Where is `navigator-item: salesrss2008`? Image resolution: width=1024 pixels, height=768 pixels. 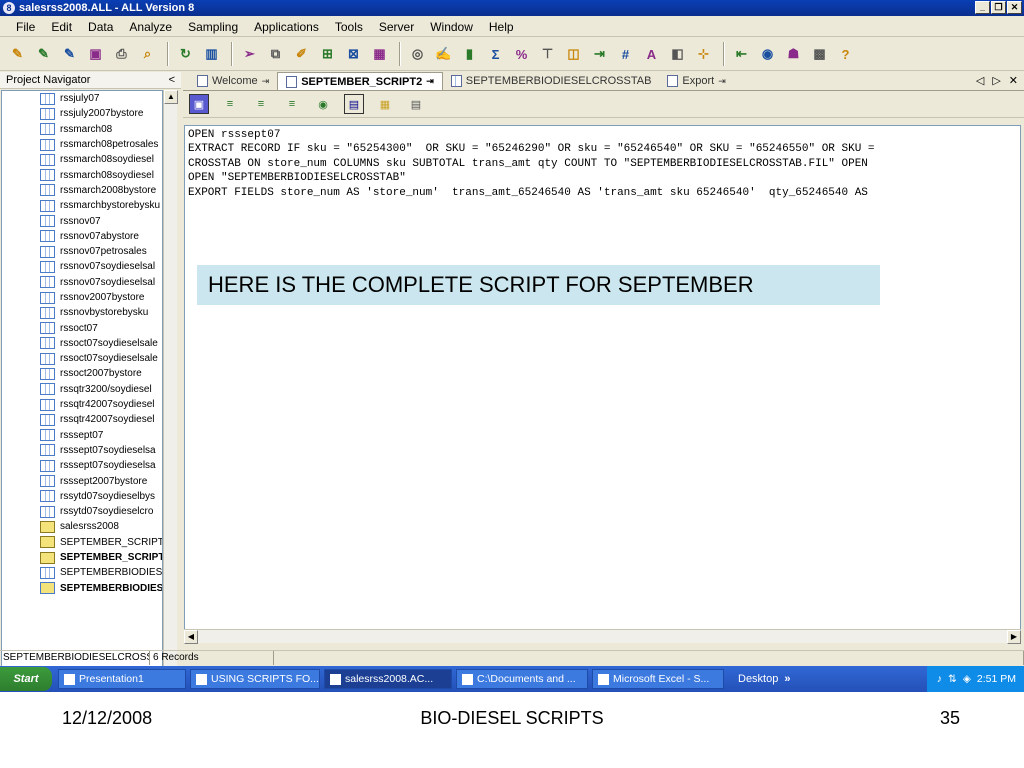
navigator-item: salesrss2008 is located at coordinates (82, 526).